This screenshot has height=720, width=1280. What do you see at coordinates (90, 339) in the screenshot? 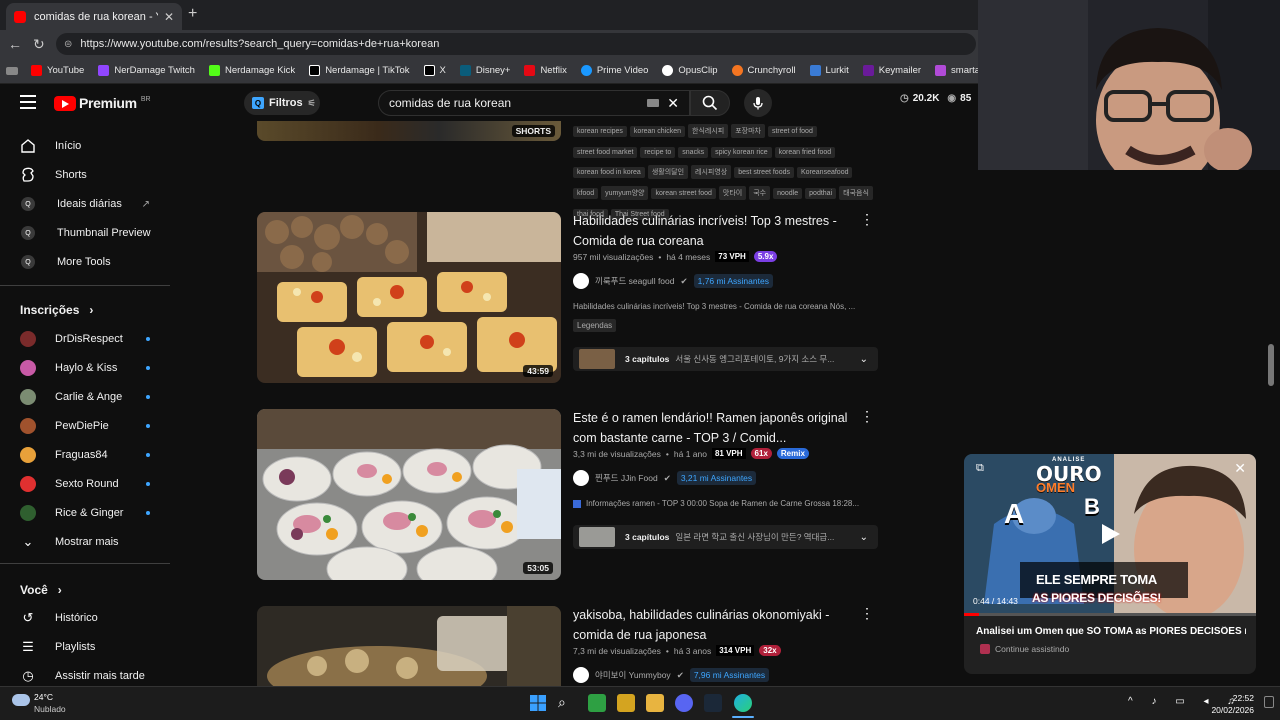
I see `subscription-item: DrDisRespect` at bounding box center [90, 339].